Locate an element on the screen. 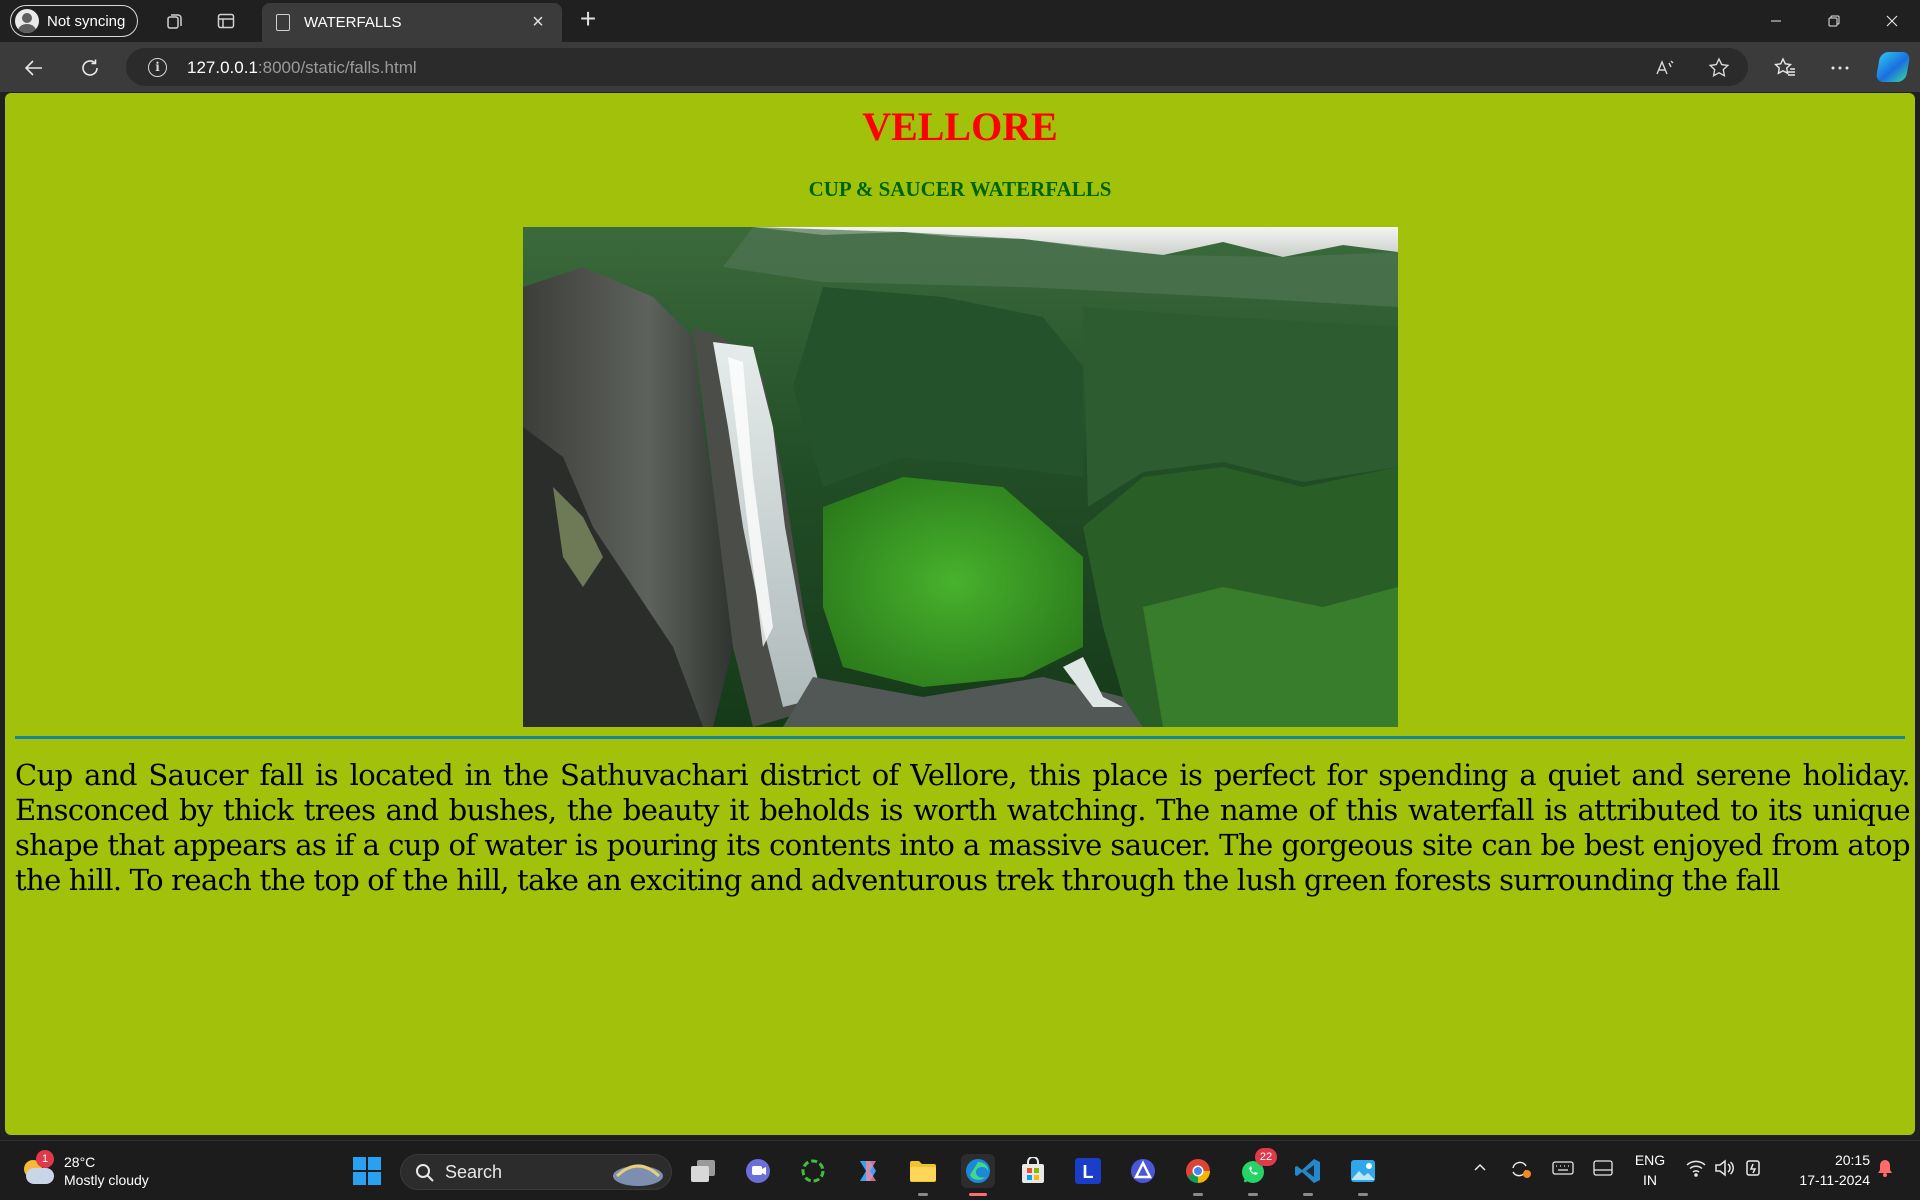  minimize-button is located at coordinates (1776, 21).